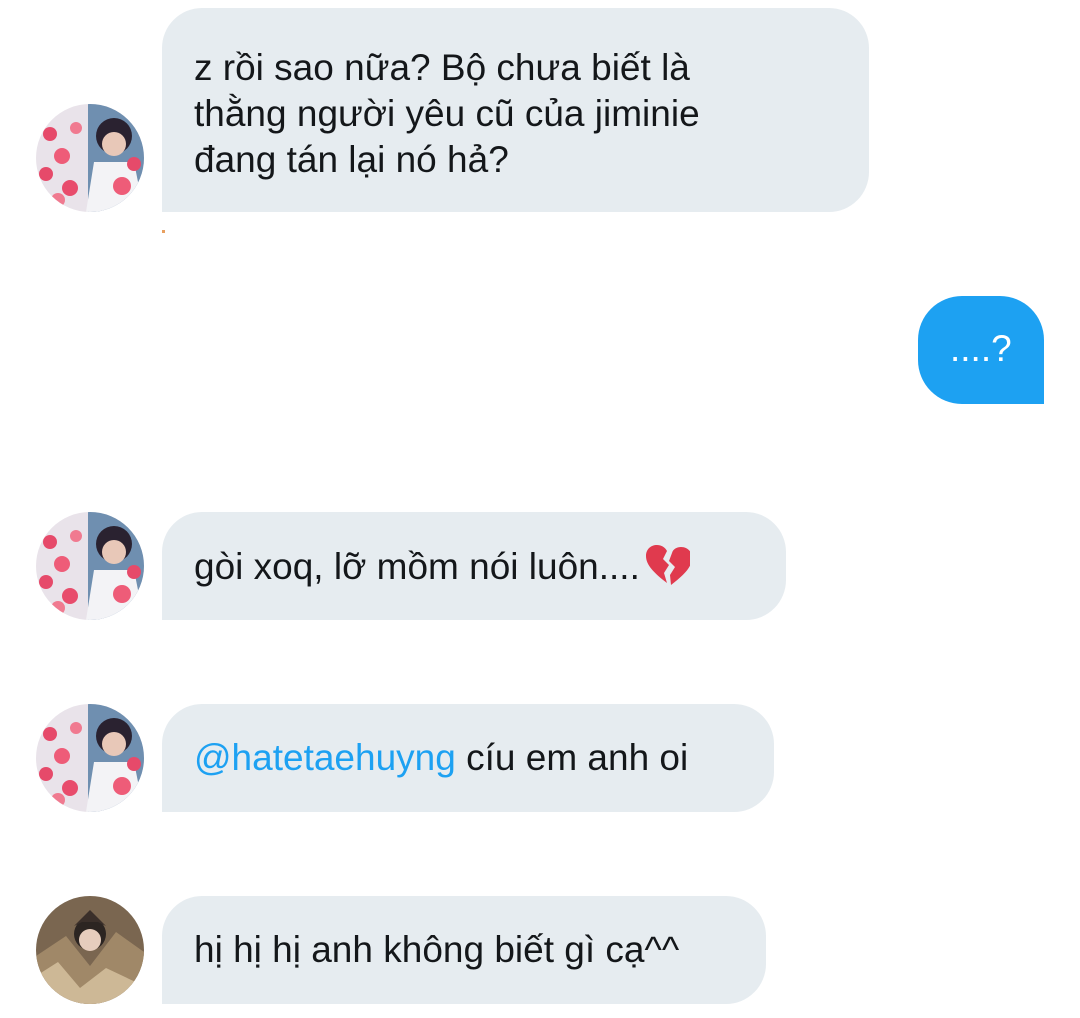  What do you see at coordinates (351, 159) in the screenshot?
I see `message-text-line: đang tán lại nó hả?` at bounding box center [351, 159].